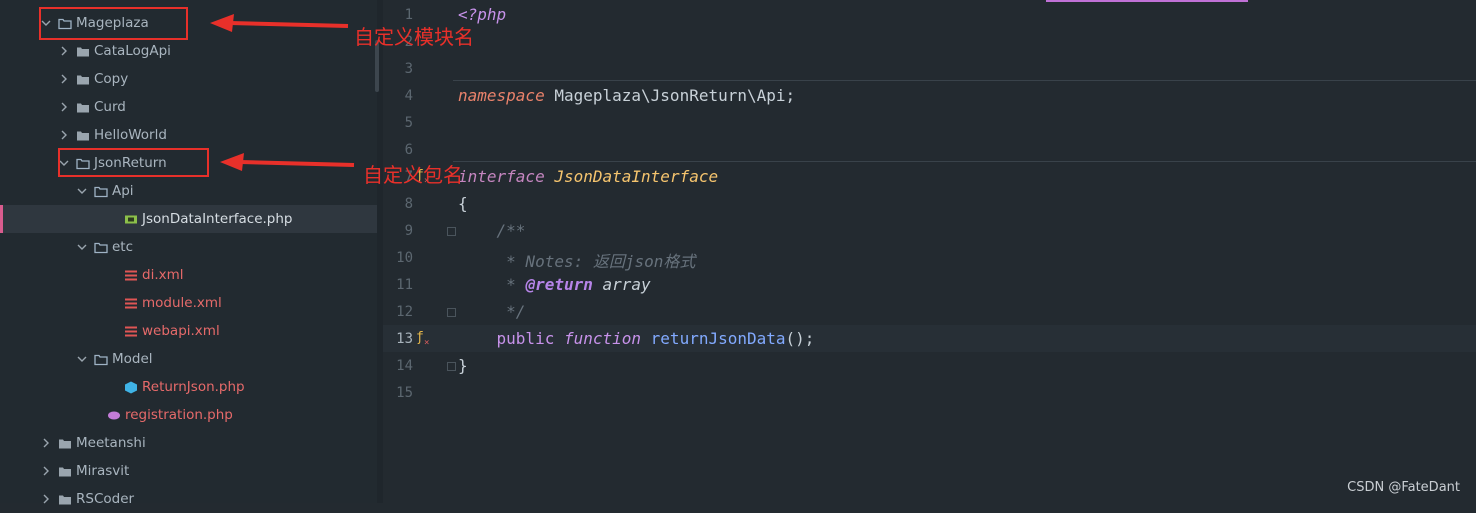  What do you see at coordinates (492, 284) in the screenshot?
I see `docblock-star: *` at bounding box center [492, 284].